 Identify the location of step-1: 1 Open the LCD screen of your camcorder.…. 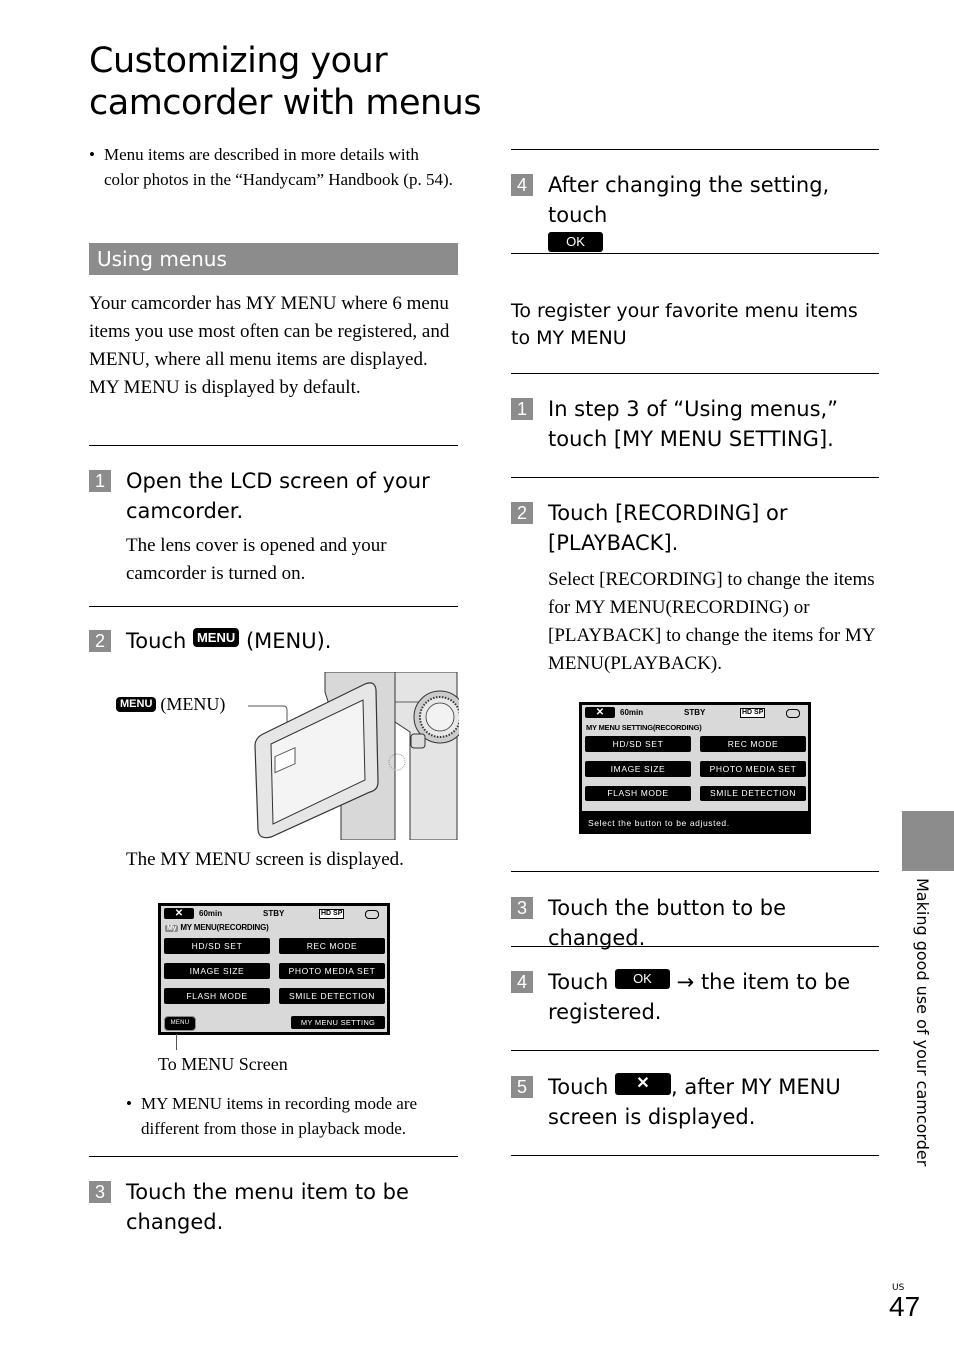
(273, 527).